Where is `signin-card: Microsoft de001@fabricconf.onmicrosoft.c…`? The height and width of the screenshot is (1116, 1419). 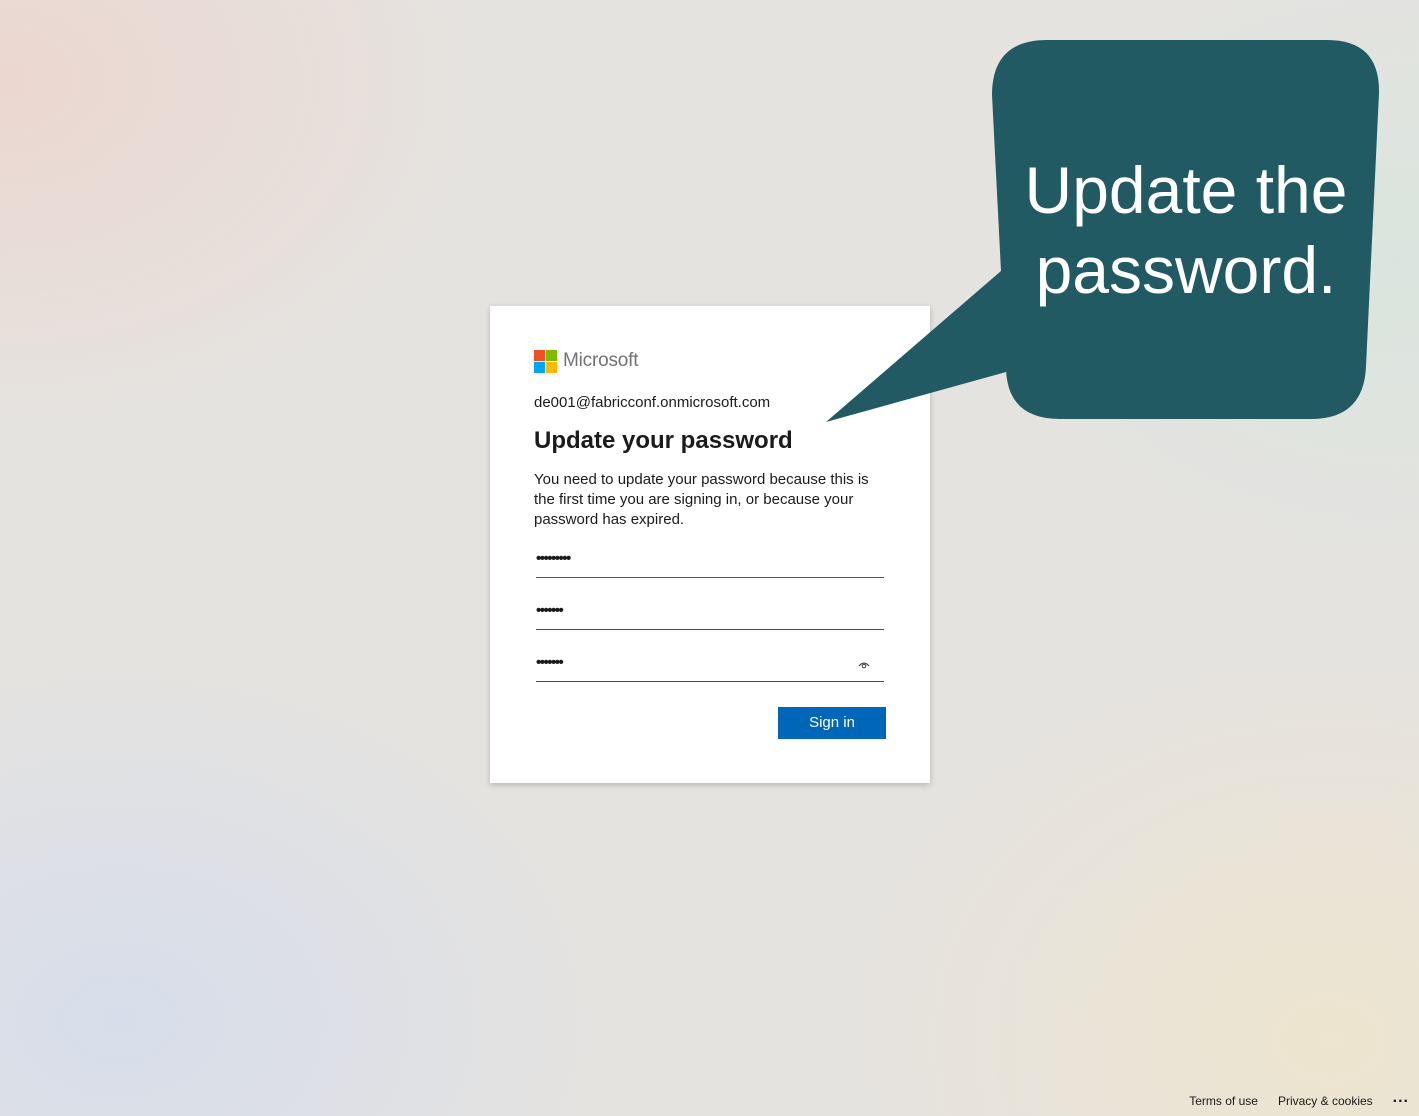
signin-card: Microsoft de001@fabricconf.onmicrosoft.c… is located at coordinates (710, 544).